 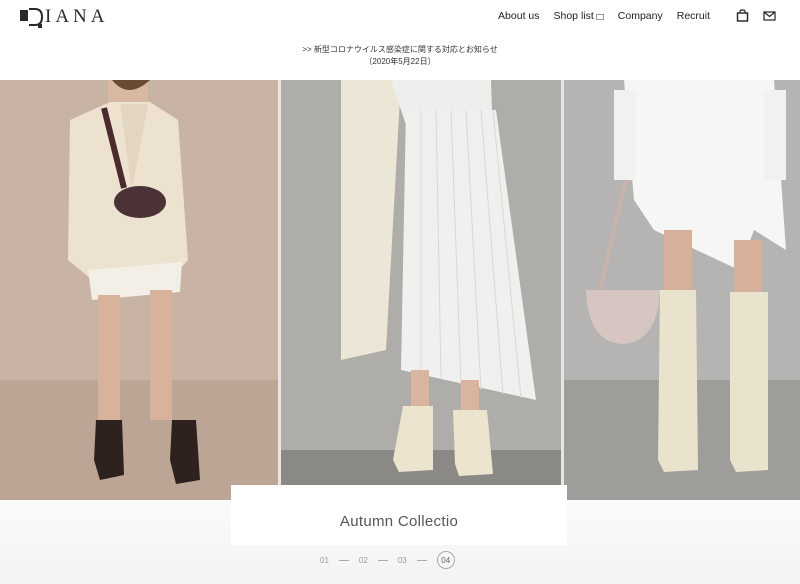 I want to click on slide-caption-box: Autumn Collectio, so click(x=399, y=515).